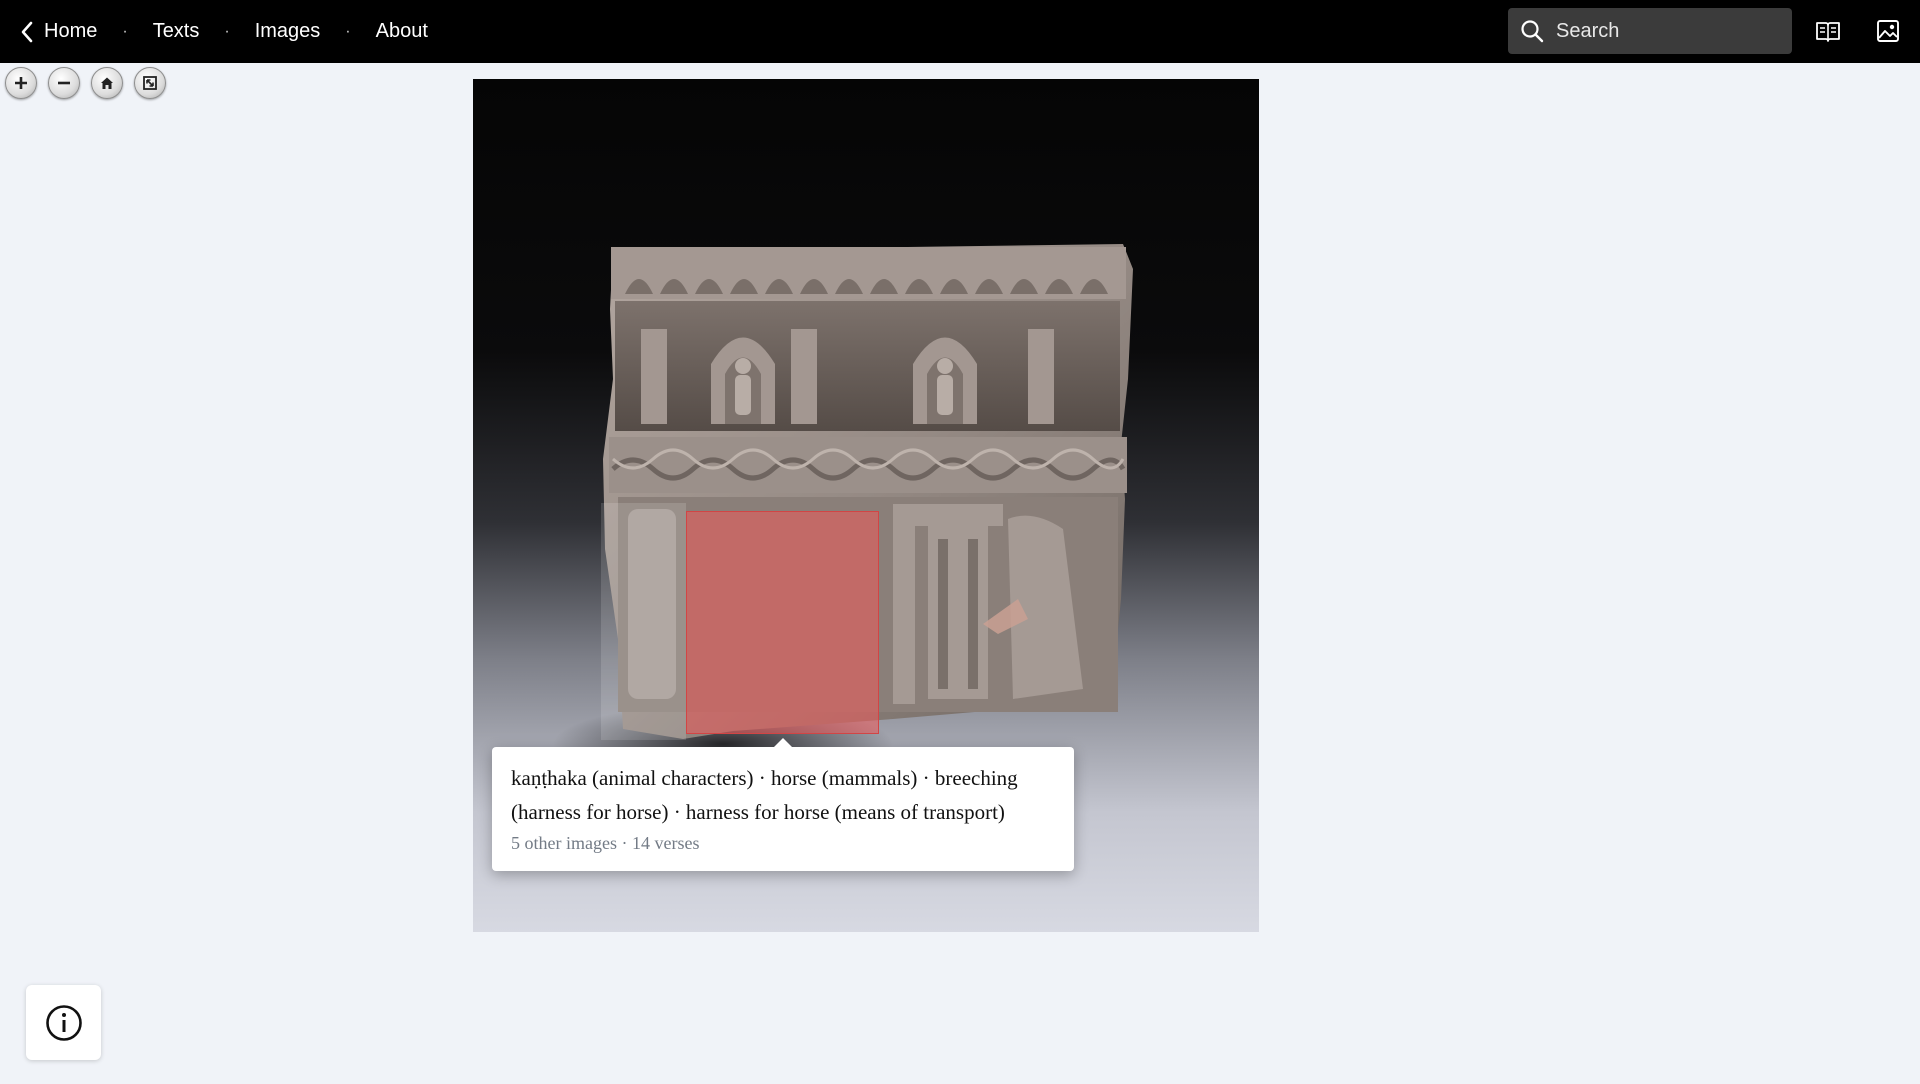 The width and height of the screenshot is (1920, 1084). What do you see at coordinates (1888, 31) in the screenshot?
I see `image-icon` at bounding box center [1888, 31].